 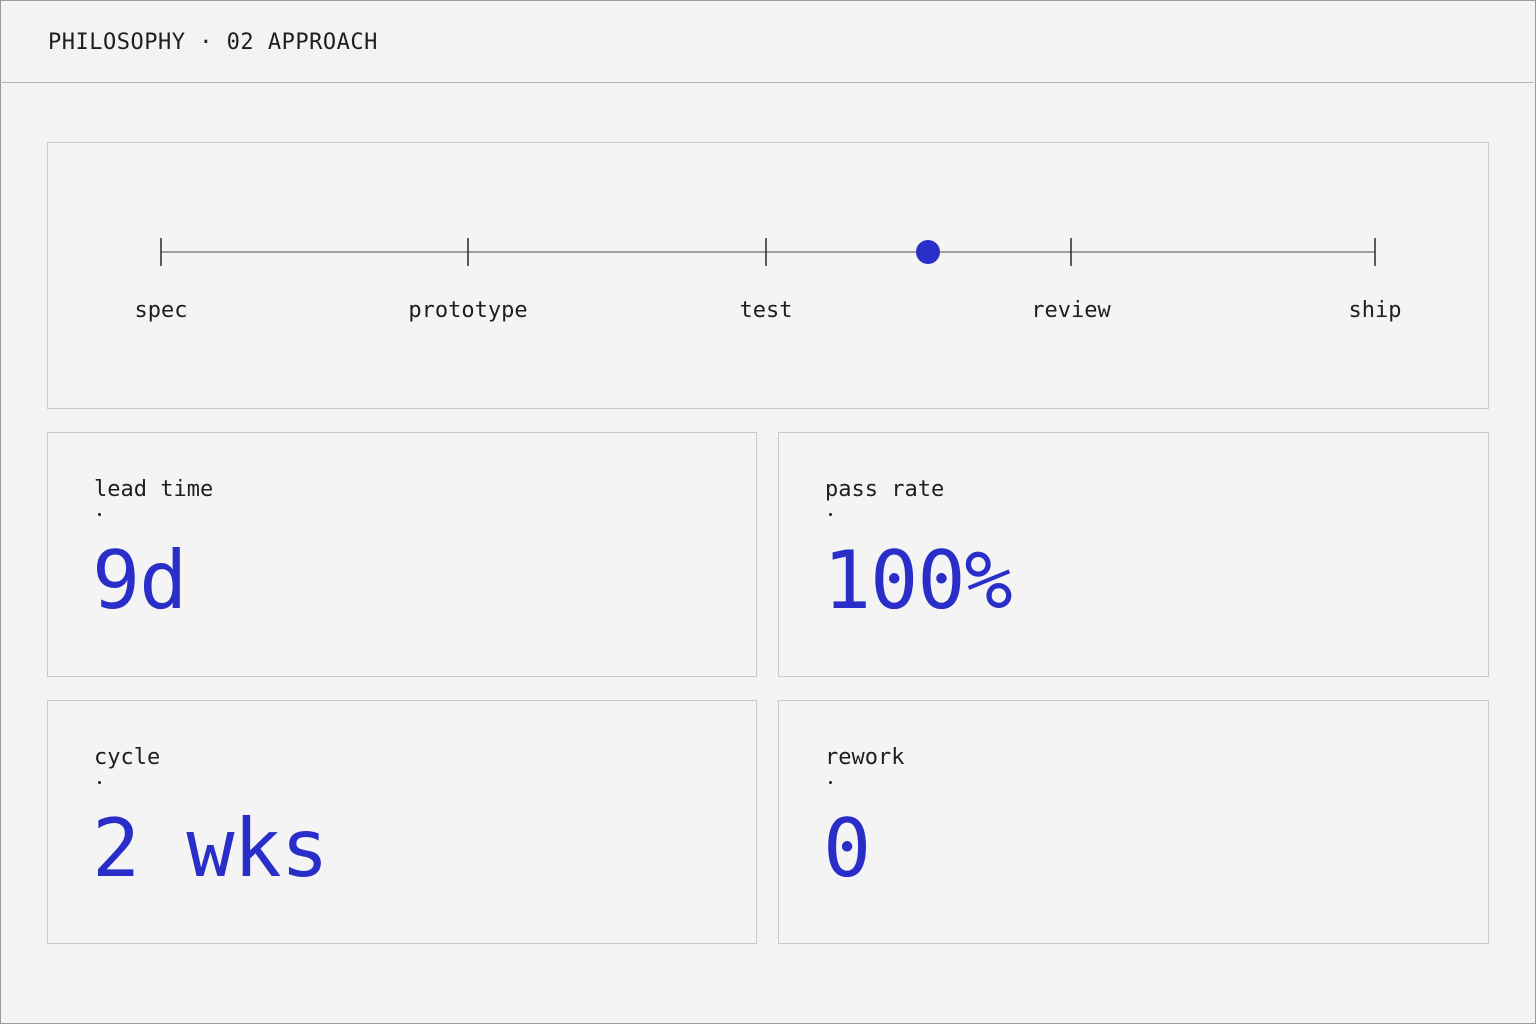 I want to click on metric-label: cycle, so click(x=127, y=757).